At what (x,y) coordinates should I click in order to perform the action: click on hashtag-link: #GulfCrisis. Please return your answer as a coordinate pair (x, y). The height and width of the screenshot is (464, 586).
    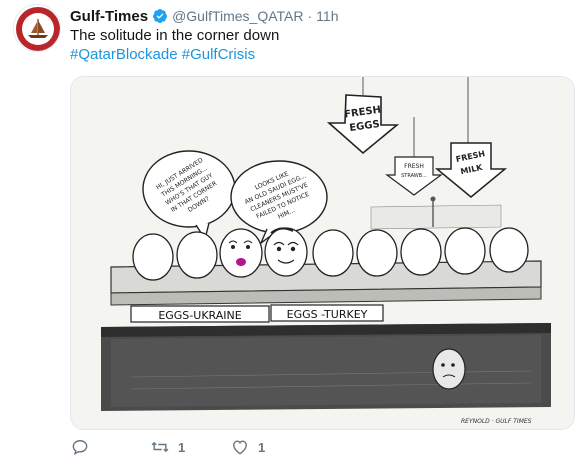
    Looking at the image, I should click on (218, 54).